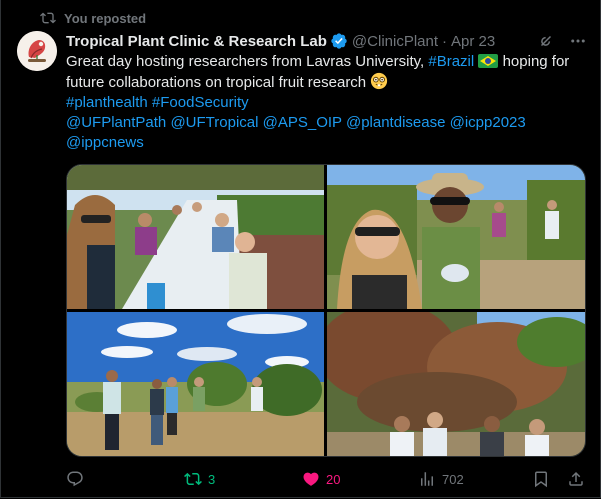 Image resolution: width=601 pixels, height=499 pixels. What do you see at coordinates (116, 122) in the screenshot?
I see `mention-ufplantpath: @UFPlantPath` at bounding box center [116, 122].